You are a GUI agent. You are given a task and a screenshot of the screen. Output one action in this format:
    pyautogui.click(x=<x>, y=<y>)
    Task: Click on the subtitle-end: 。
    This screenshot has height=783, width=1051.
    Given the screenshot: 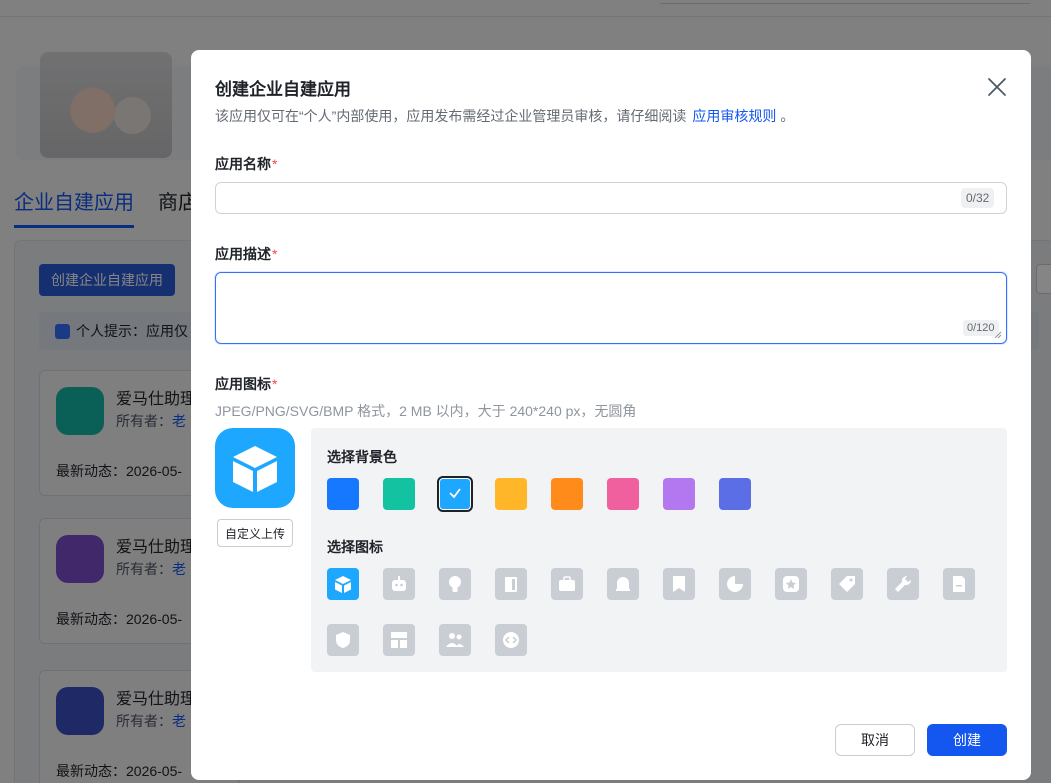 What is the action you would take?
    pyautogui.click(x=787, y=116)
    